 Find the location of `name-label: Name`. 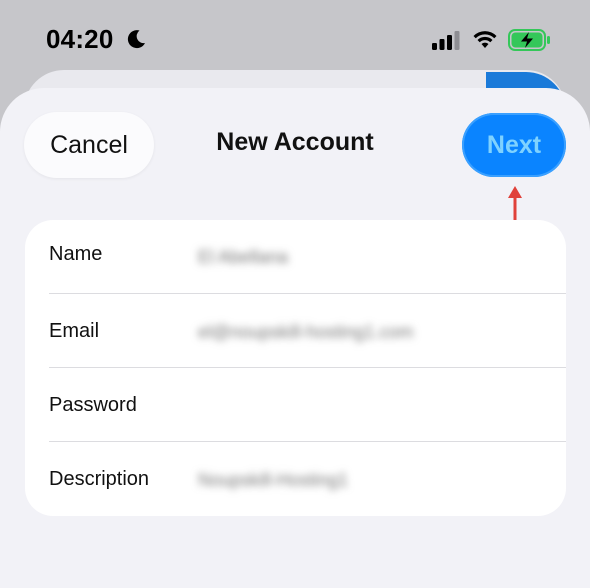

name-label: Name is located at coordinates (76, 254).